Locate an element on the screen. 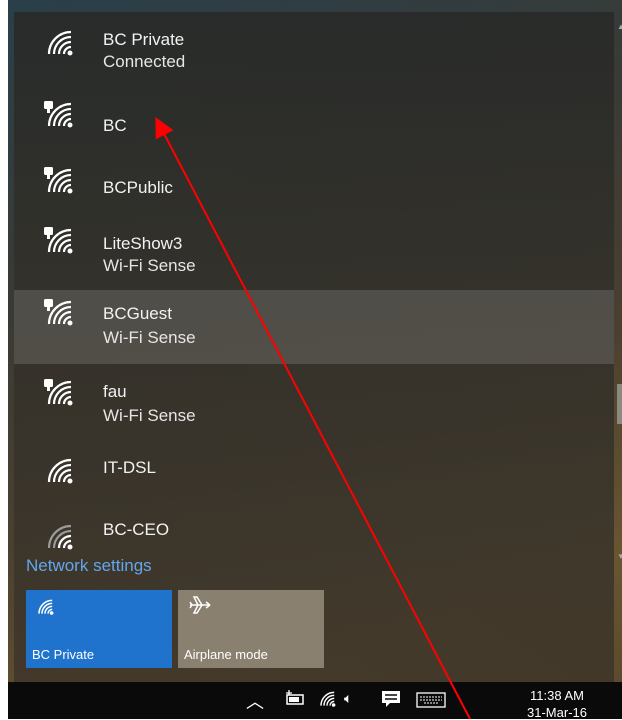  network-item-bc-private: BC Private Connected is located at coordinates (314, 45).